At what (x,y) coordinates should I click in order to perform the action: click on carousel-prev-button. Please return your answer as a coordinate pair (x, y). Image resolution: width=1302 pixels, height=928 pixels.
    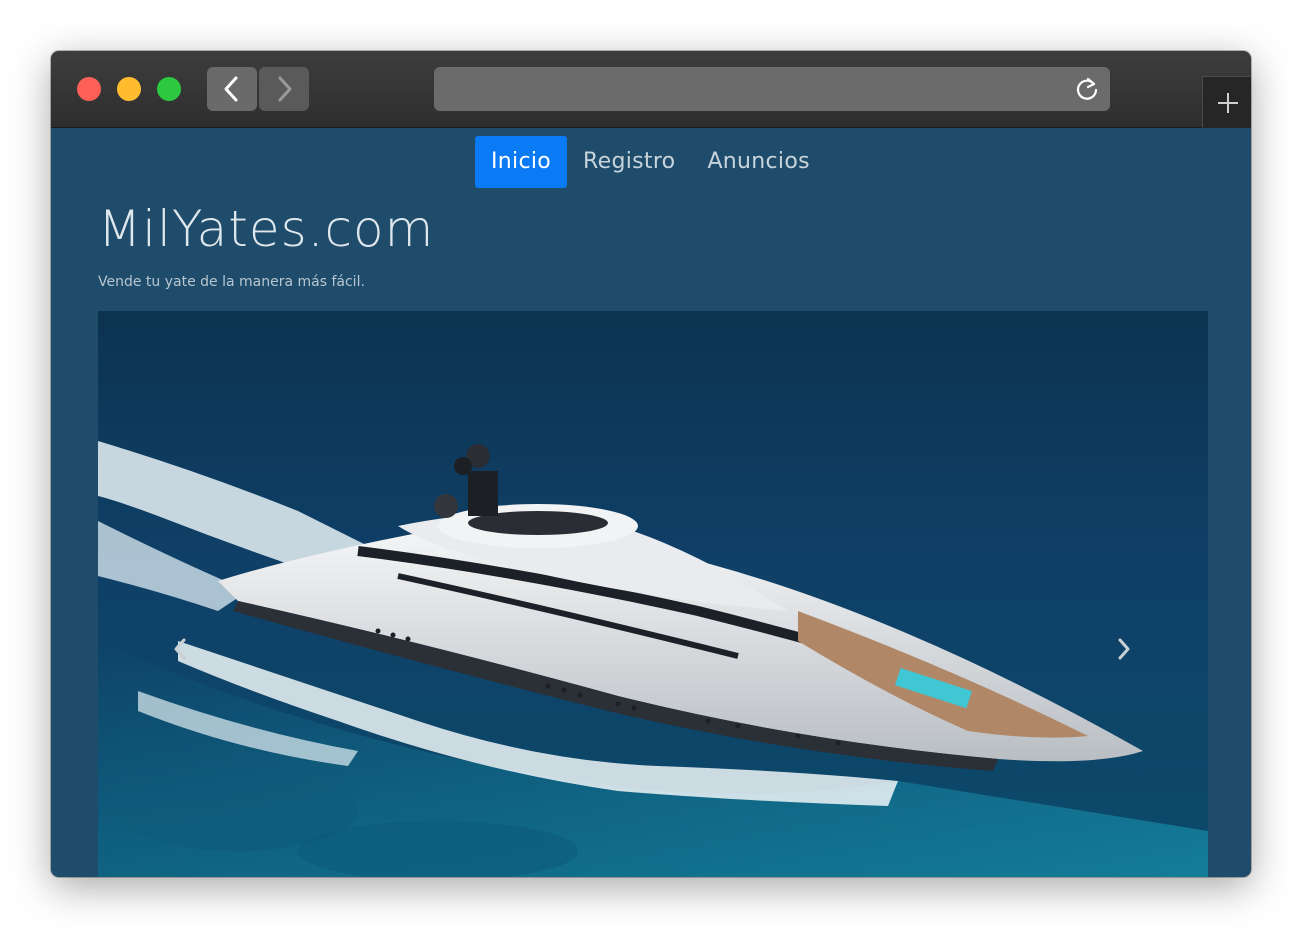
    Looking at the image, I should click on (180, 649).